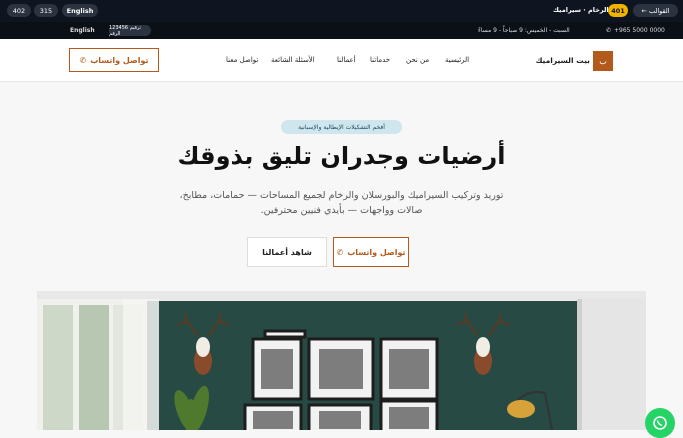  I want to click on whatsapp-icon, so click(660, 423).